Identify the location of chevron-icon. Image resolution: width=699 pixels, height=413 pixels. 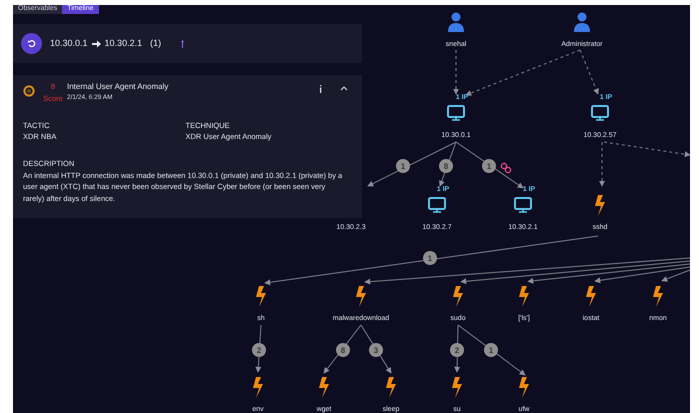
(344, 88).